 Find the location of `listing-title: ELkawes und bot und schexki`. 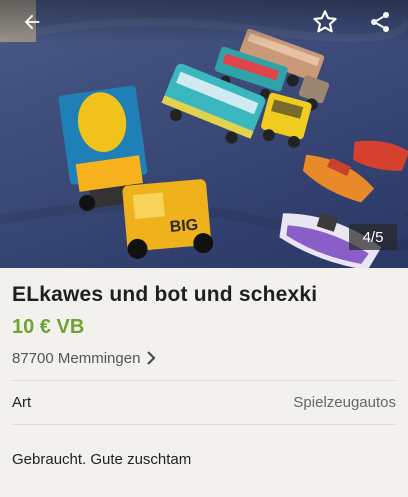

listing-title: ELkawes und bot und schexki is located at coordinates (165, 294).